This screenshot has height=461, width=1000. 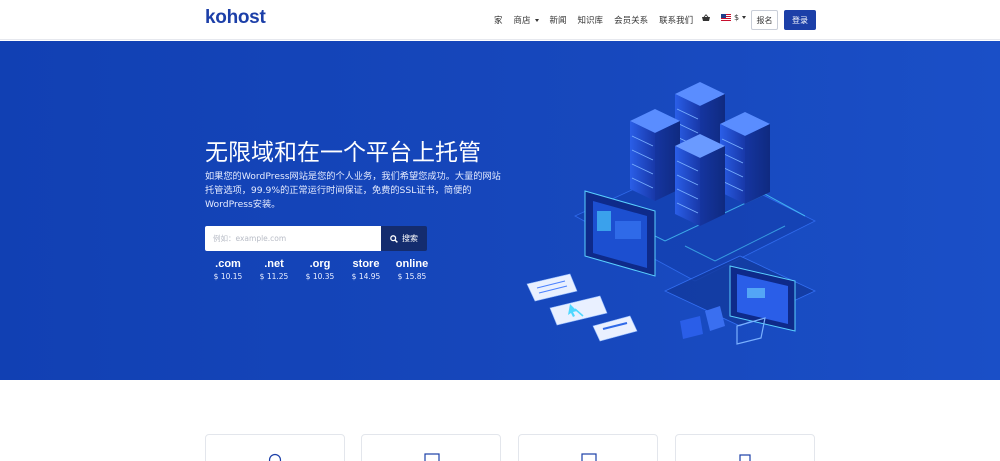 I want to click on nav-item-affiliates: 会员关系, so click(x=631, y=20).